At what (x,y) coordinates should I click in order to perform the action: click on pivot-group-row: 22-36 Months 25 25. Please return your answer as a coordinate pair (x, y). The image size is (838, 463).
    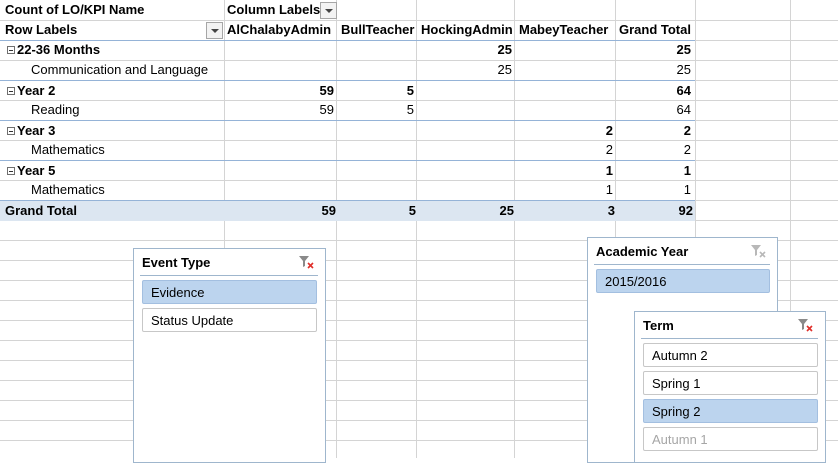
    Looking at the image, I should click on (347, 50).